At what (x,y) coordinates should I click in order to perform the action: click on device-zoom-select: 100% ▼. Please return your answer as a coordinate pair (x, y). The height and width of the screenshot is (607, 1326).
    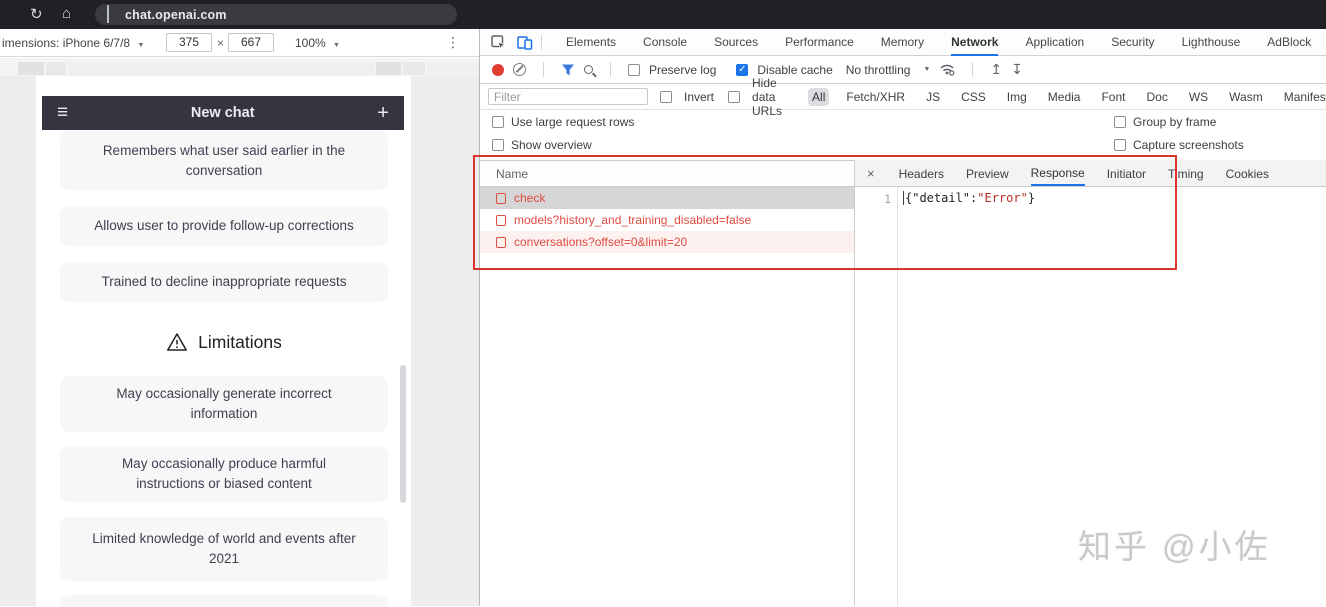
    Looking at the image, I should click on (317, 43).